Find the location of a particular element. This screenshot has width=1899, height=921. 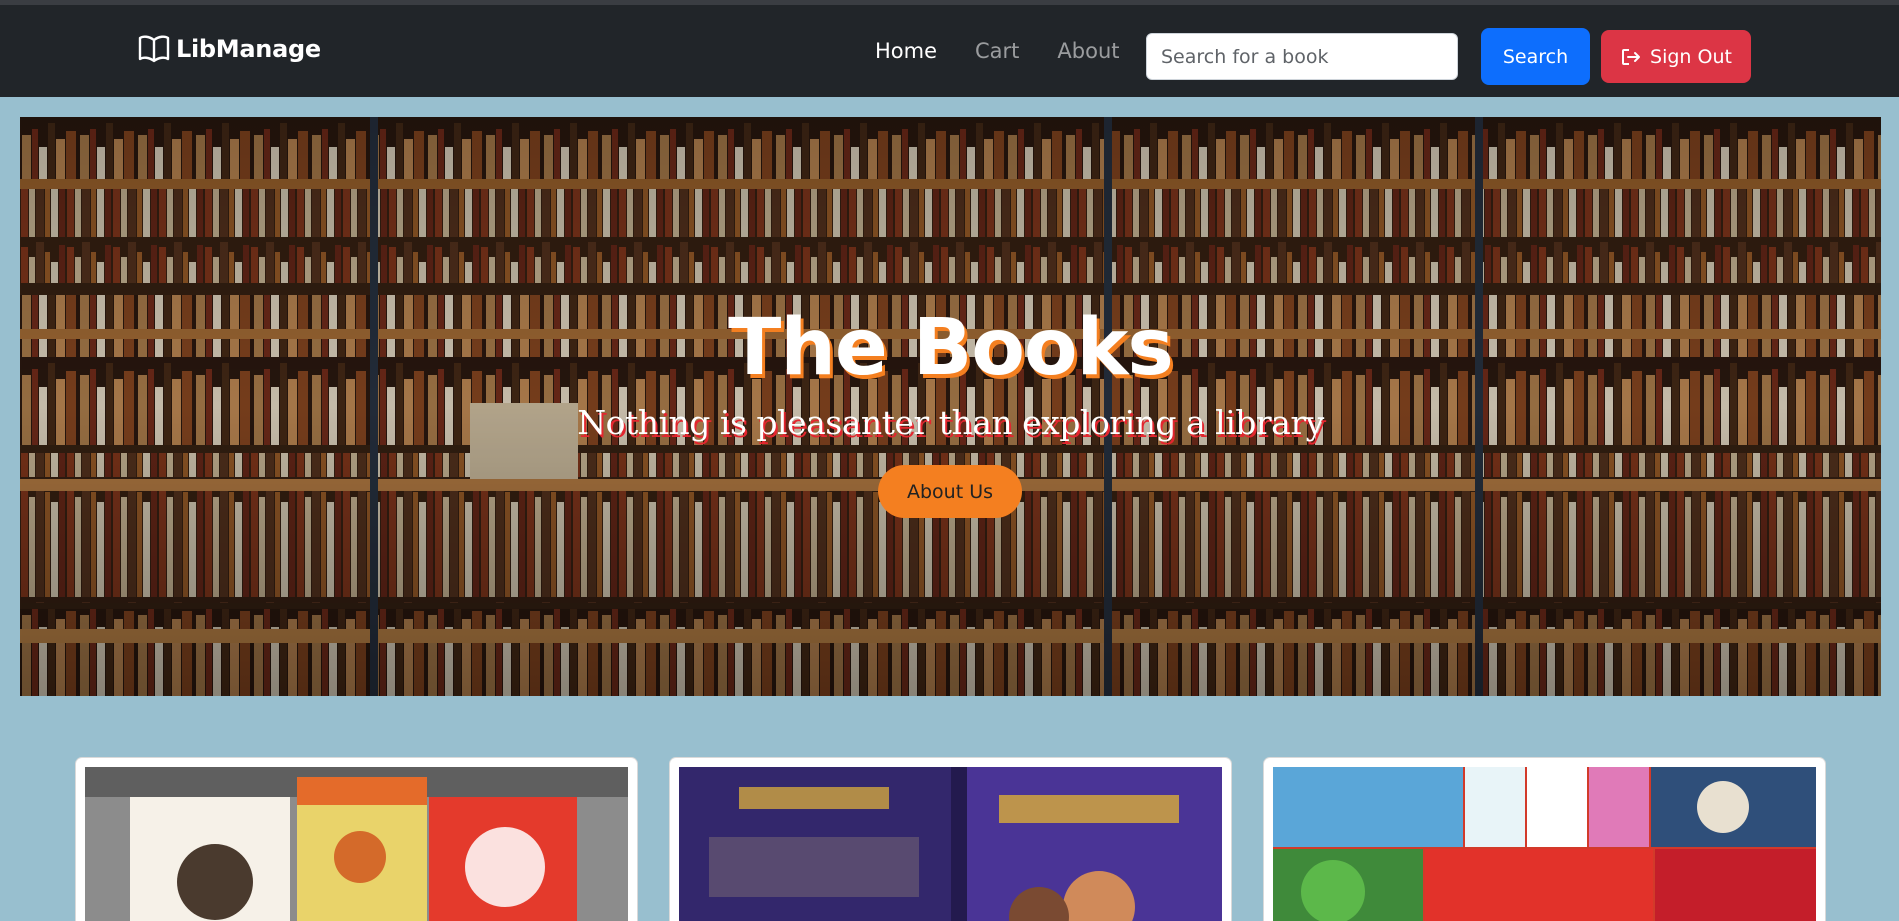

brand-link: LibManage is located at coordinates (229, 49).